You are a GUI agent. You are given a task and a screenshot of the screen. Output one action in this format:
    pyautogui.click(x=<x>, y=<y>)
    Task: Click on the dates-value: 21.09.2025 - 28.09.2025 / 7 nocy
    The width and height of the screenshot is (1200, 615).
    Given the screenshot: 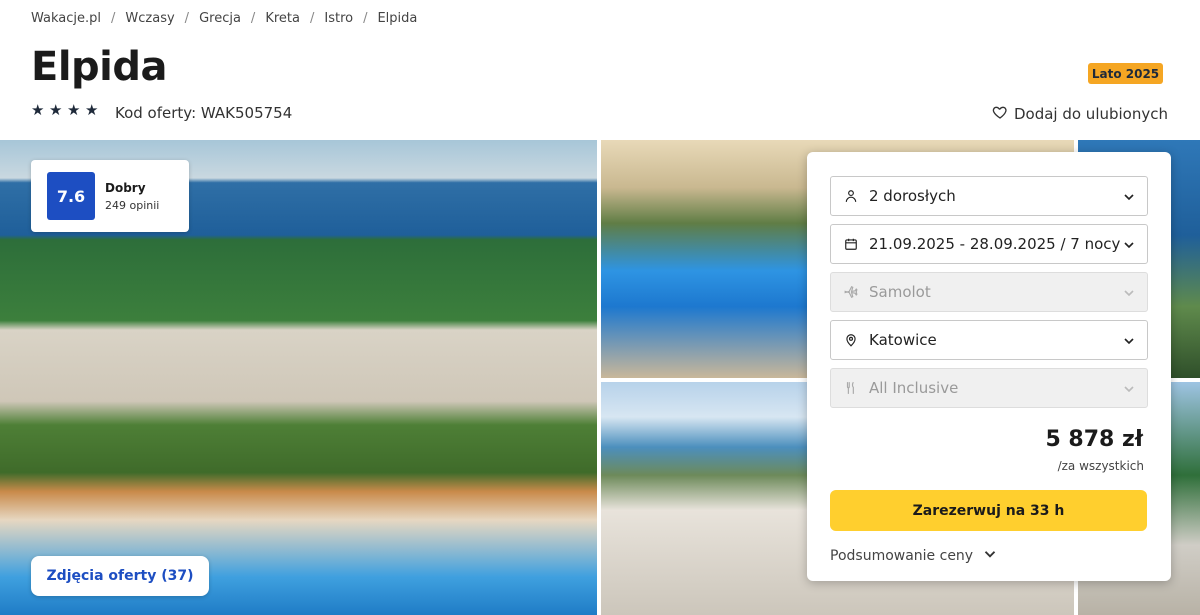 What is the action you would take?
    pyautogui.click(x=995, y=244)
    